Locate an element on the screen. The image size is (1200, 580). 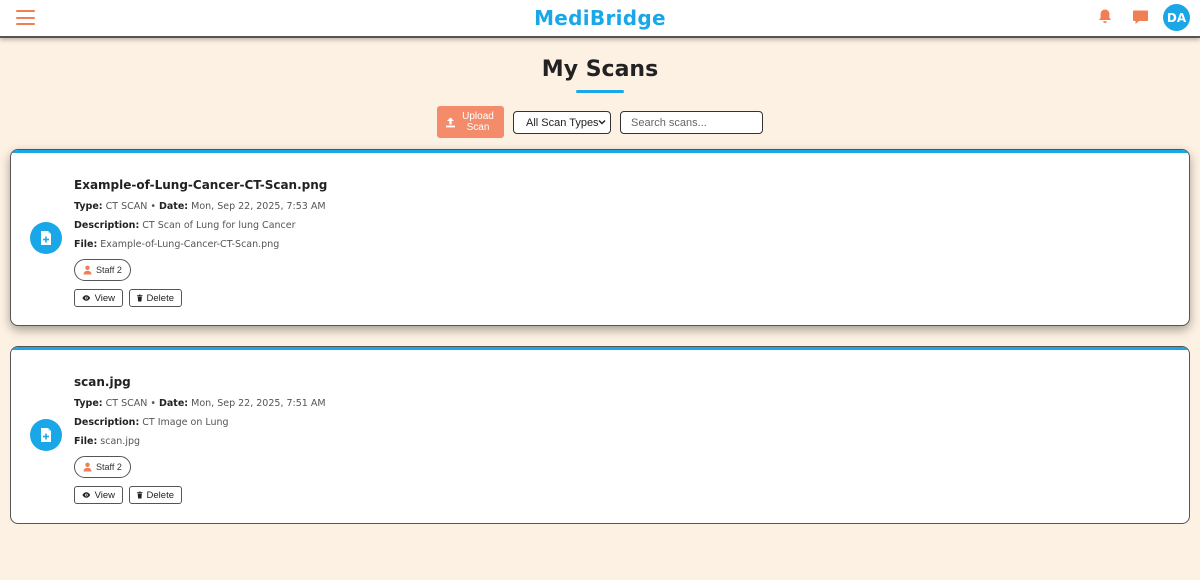
search-input is located at coordinates (691, 122).